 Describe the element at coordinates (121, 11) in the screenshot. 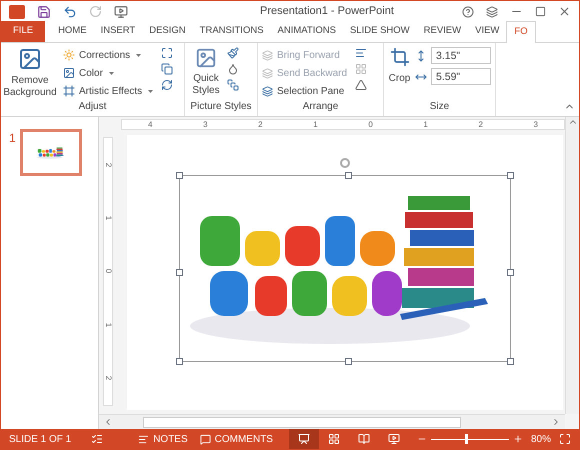

I see `slideshow-icon` at that location.